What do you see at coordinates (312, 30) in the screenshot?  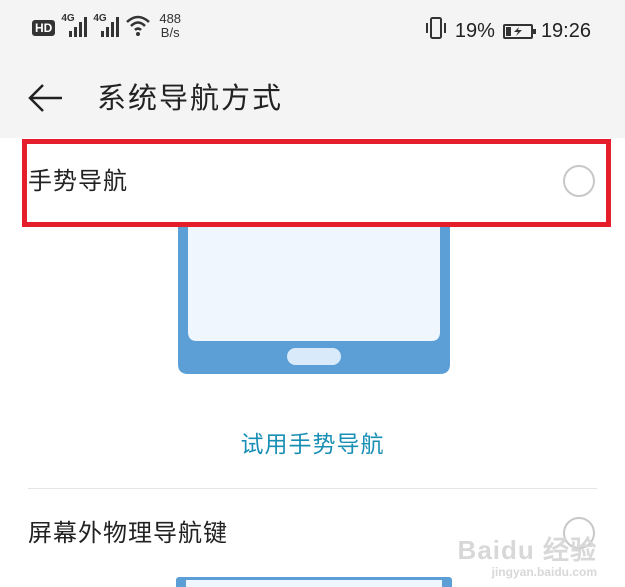 I see `status-bar: HD 4G 4G 488 B/s 19% 19:26` at bounding box center [312, 30].